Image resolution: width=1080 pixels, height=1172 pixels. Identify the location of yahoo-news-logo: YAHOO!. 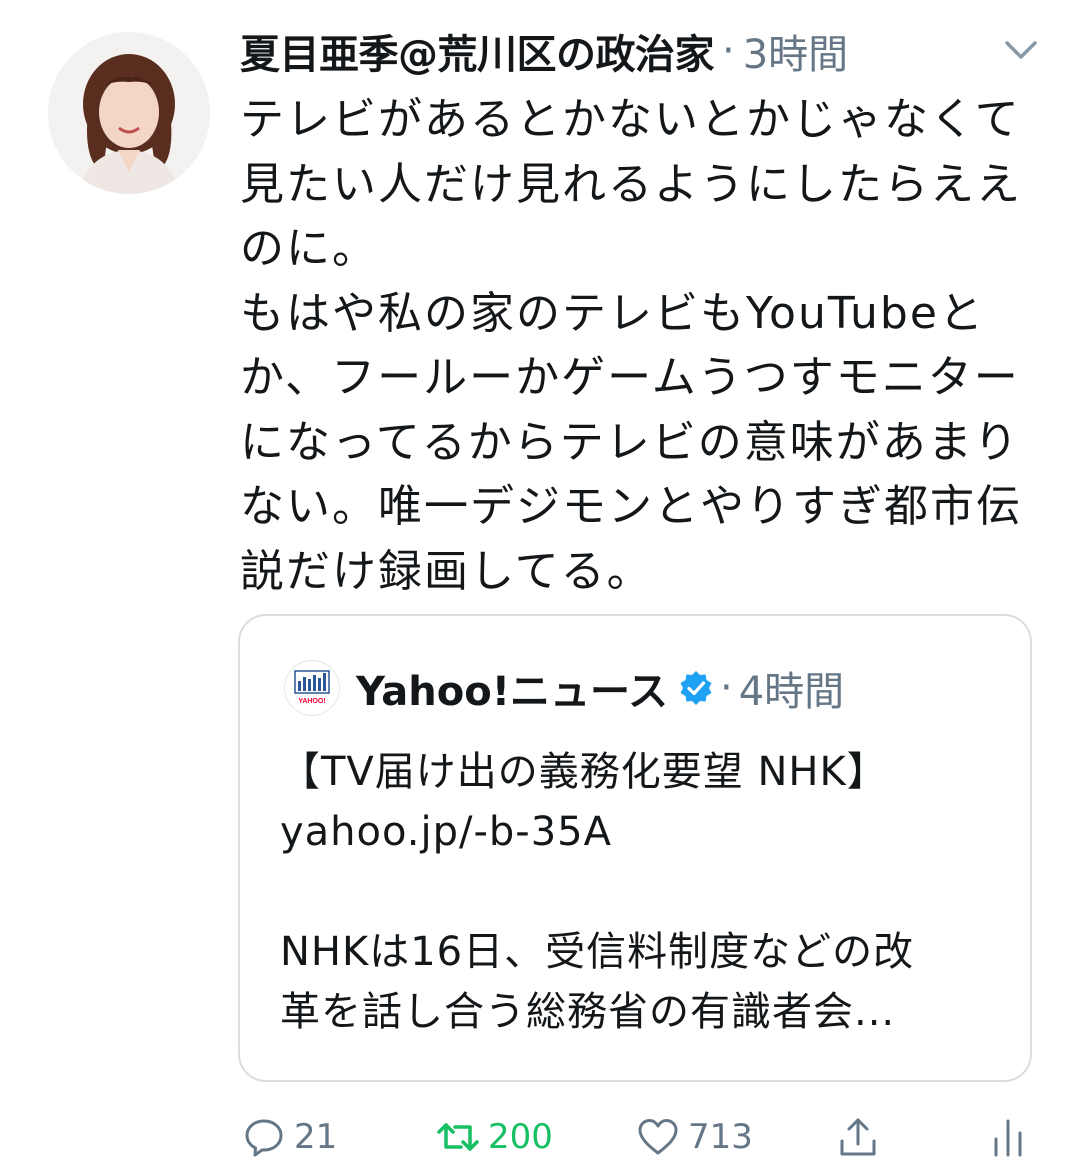
(312, 688).